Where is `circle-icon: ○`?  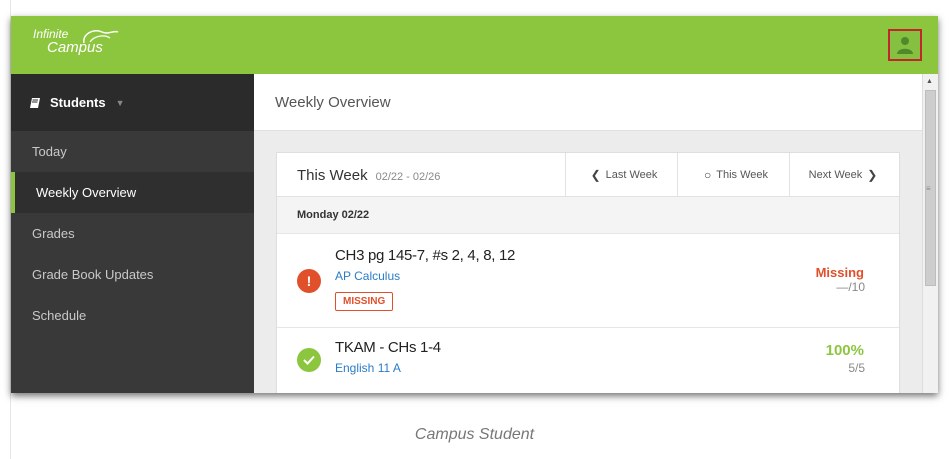
circle-icon: ○ is located at coordinates (707, 174).